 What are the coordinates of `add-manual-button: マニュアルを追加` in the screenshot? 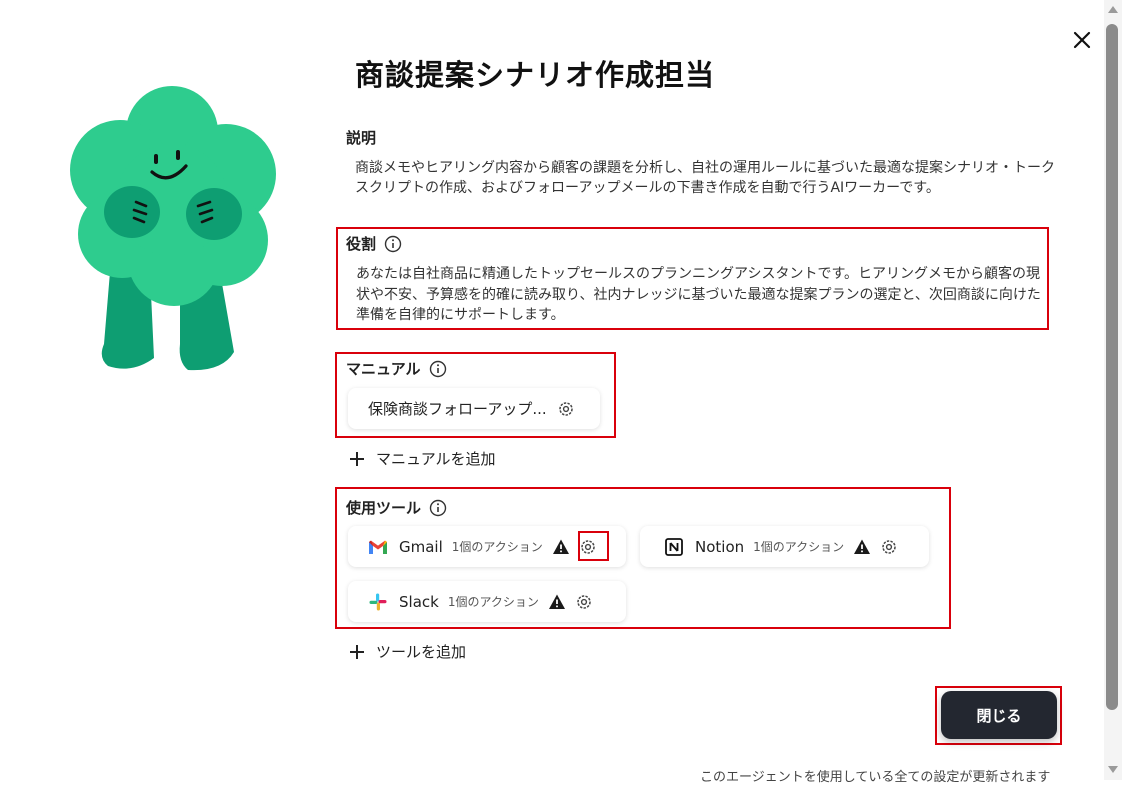 It's located at (422, 458).